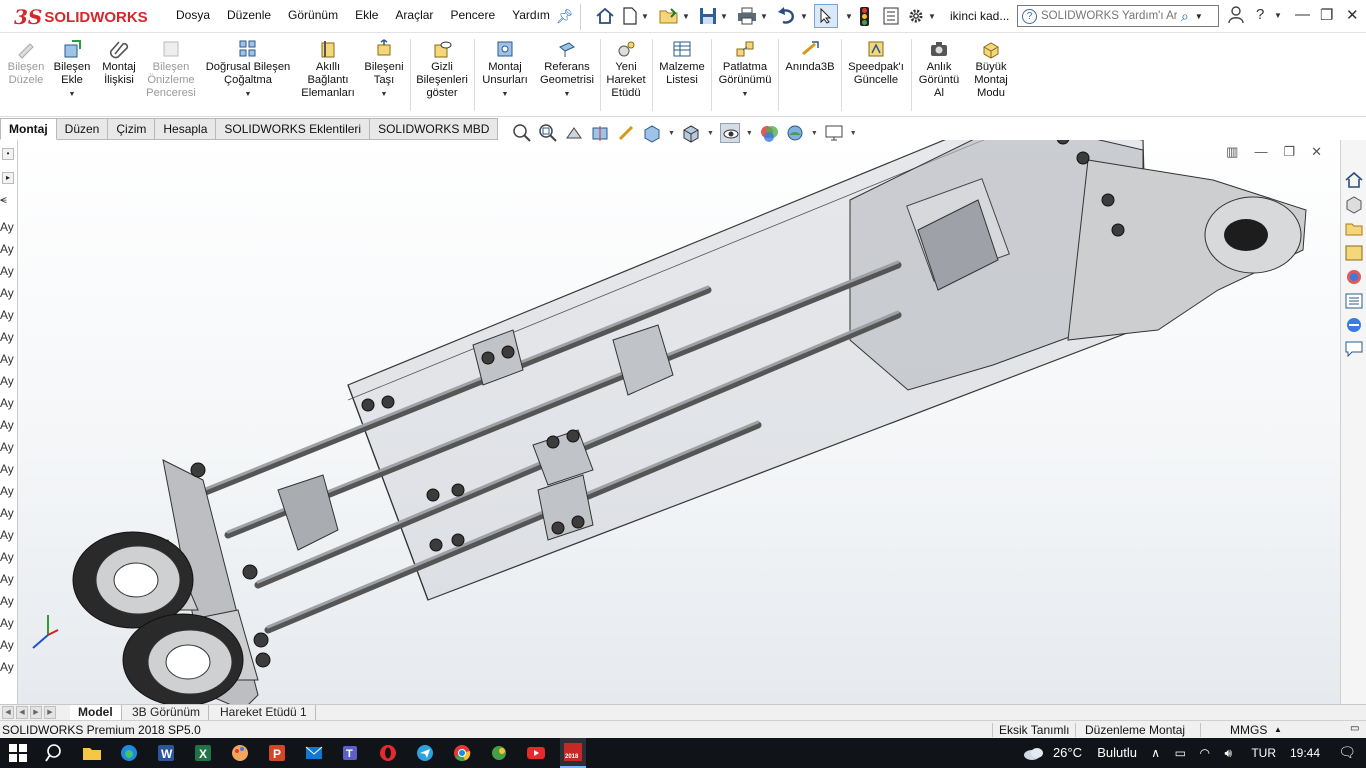  I want to click on apply-scene-icon, so click(795, 133).